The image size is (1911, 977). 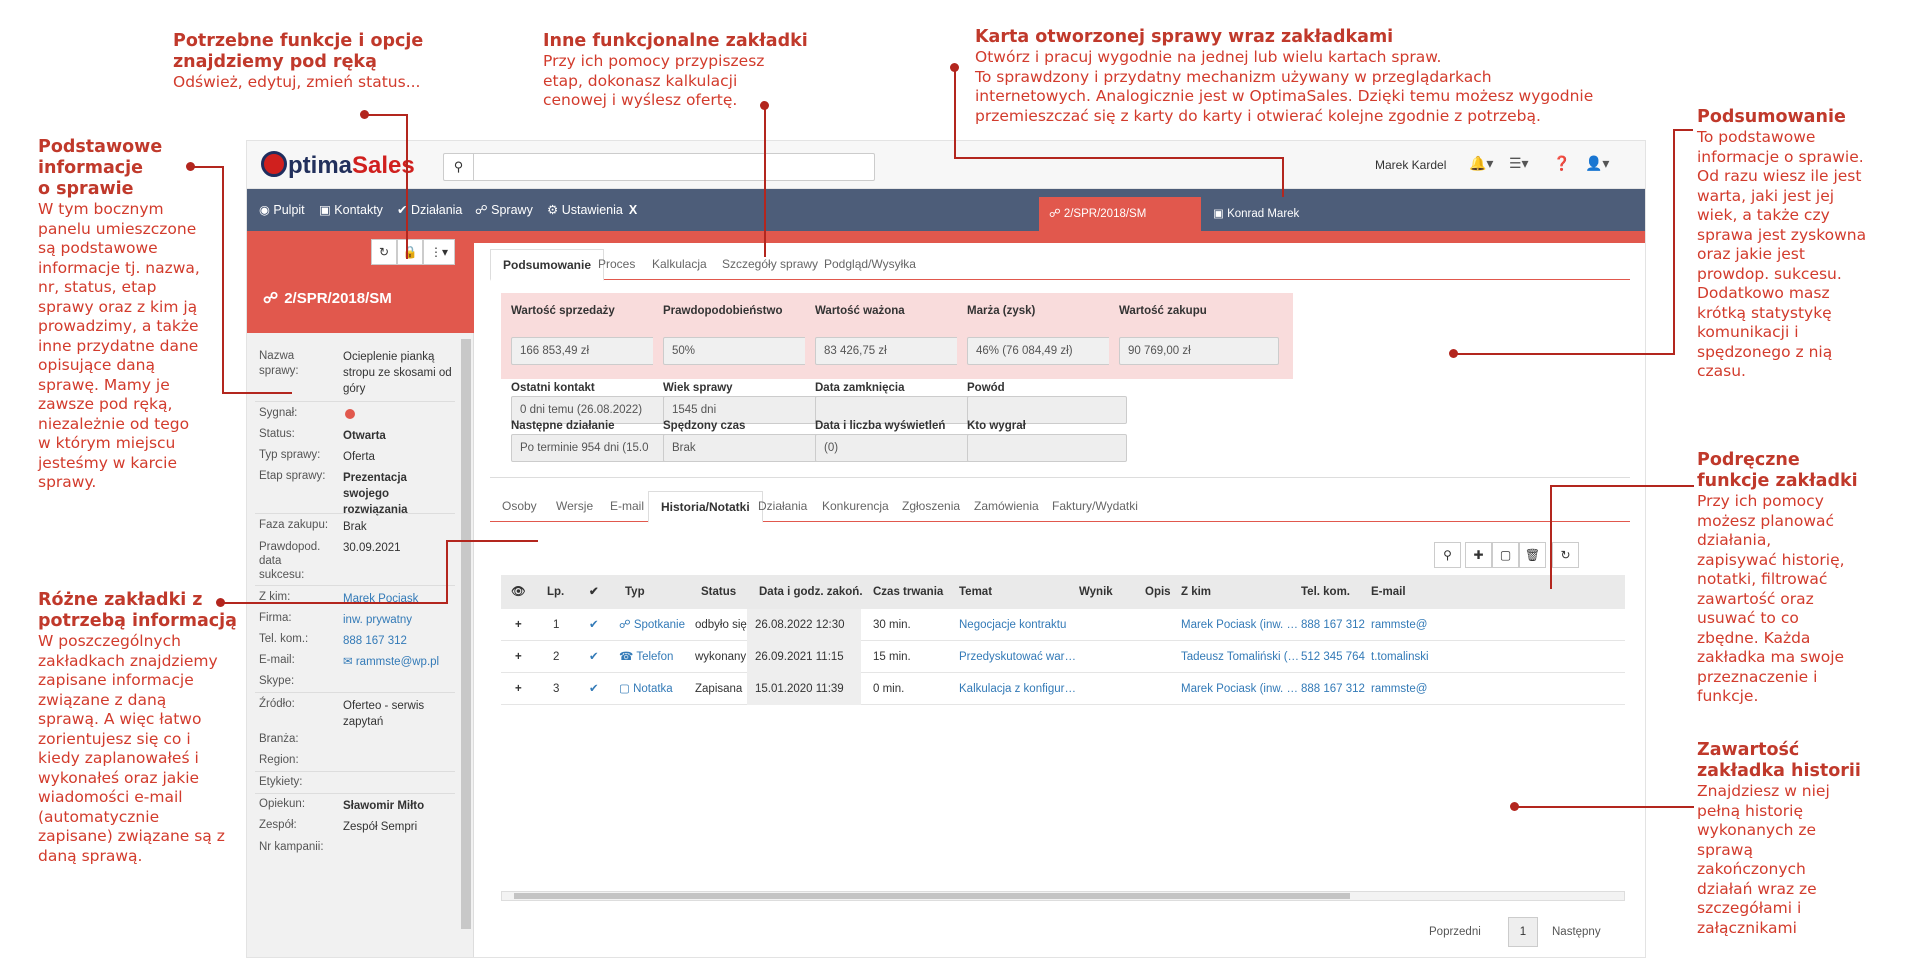 What do you see at coordinates (592, 210) in the screenshot?
I see `nav-ustawienia: ⚙ Ustawienia X` at bounding box center [592, 210].